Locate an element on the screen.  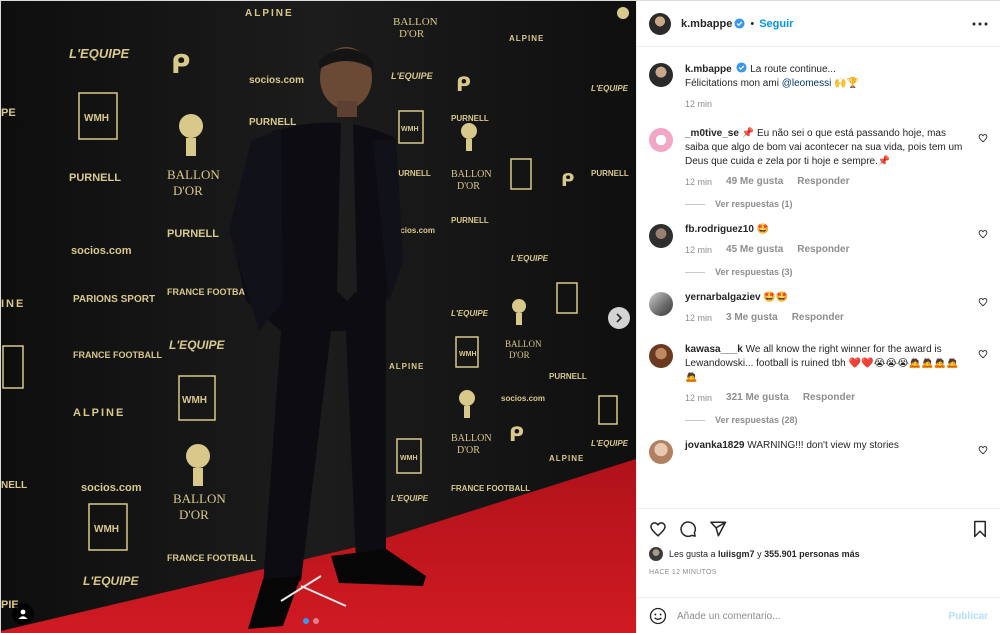
view-replies-button: Ver respuestas (28) is located at coordinates (836, 420).